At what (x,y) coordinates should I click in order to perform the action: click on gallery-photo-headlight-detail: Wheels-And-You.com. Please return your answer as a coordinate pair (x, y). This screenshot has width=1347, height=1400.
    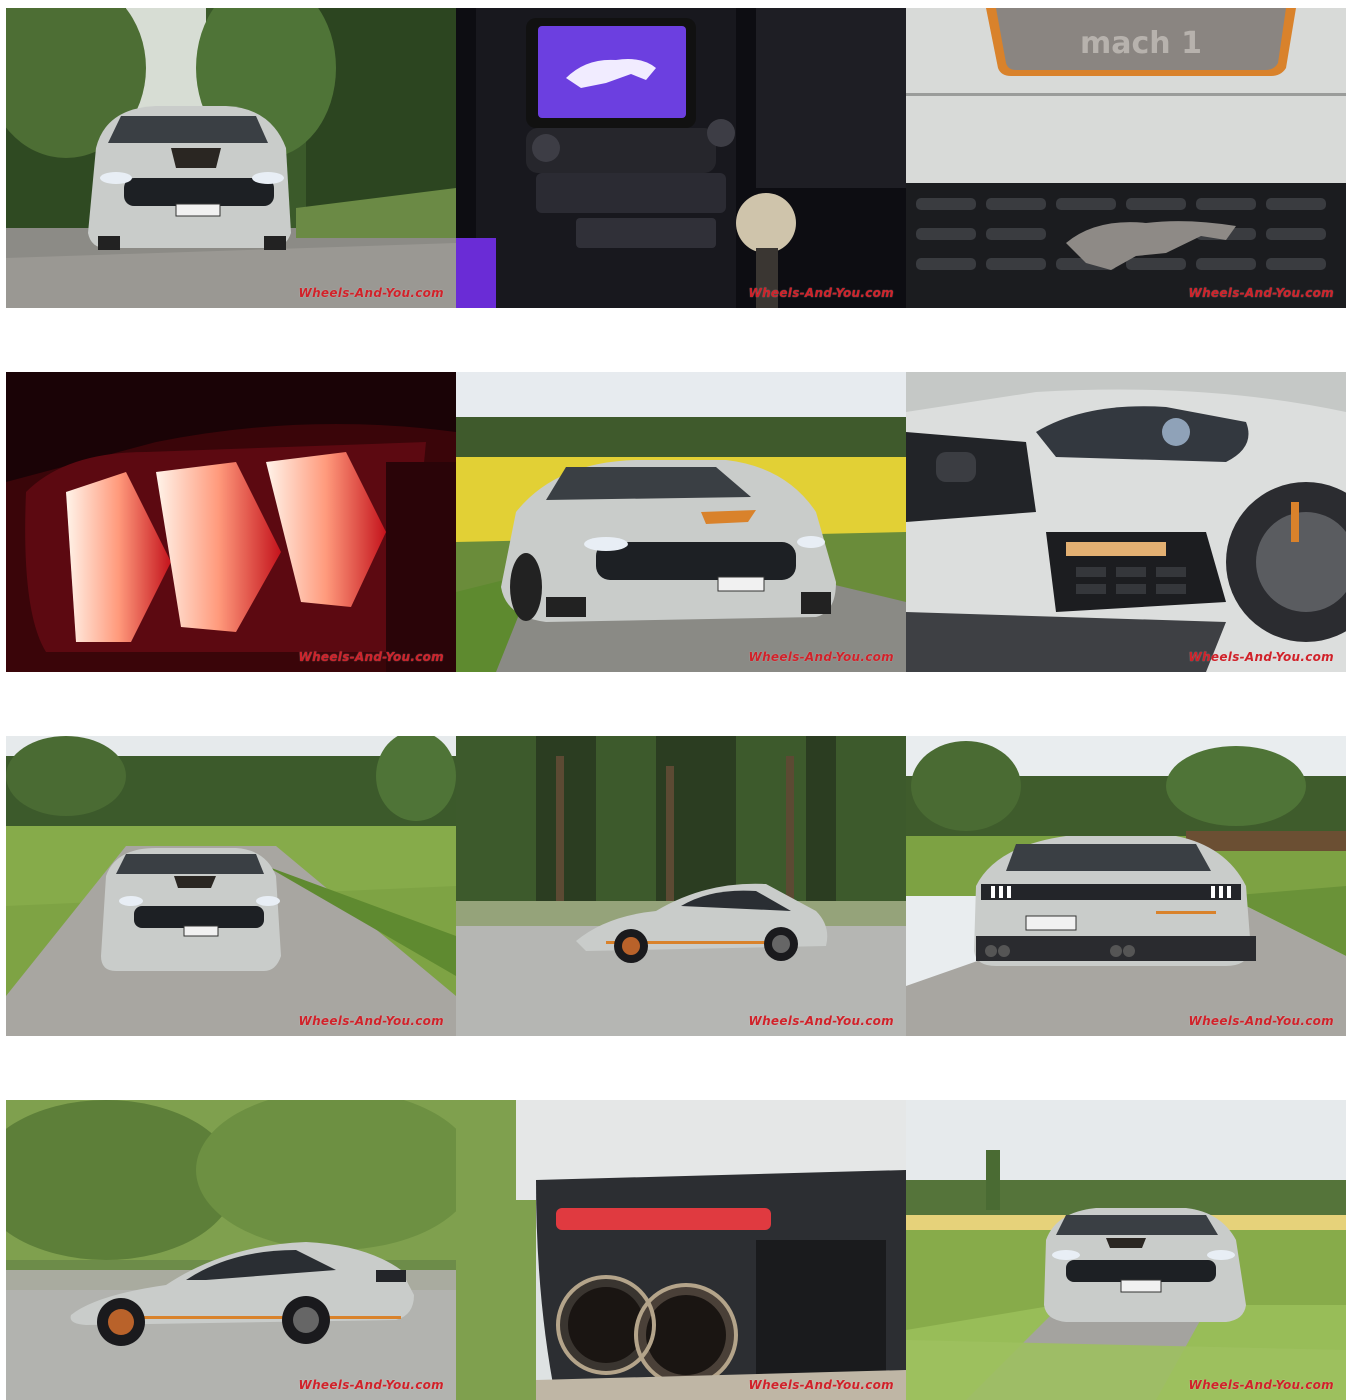
    Looking at the image, I should click on (1126, 522).